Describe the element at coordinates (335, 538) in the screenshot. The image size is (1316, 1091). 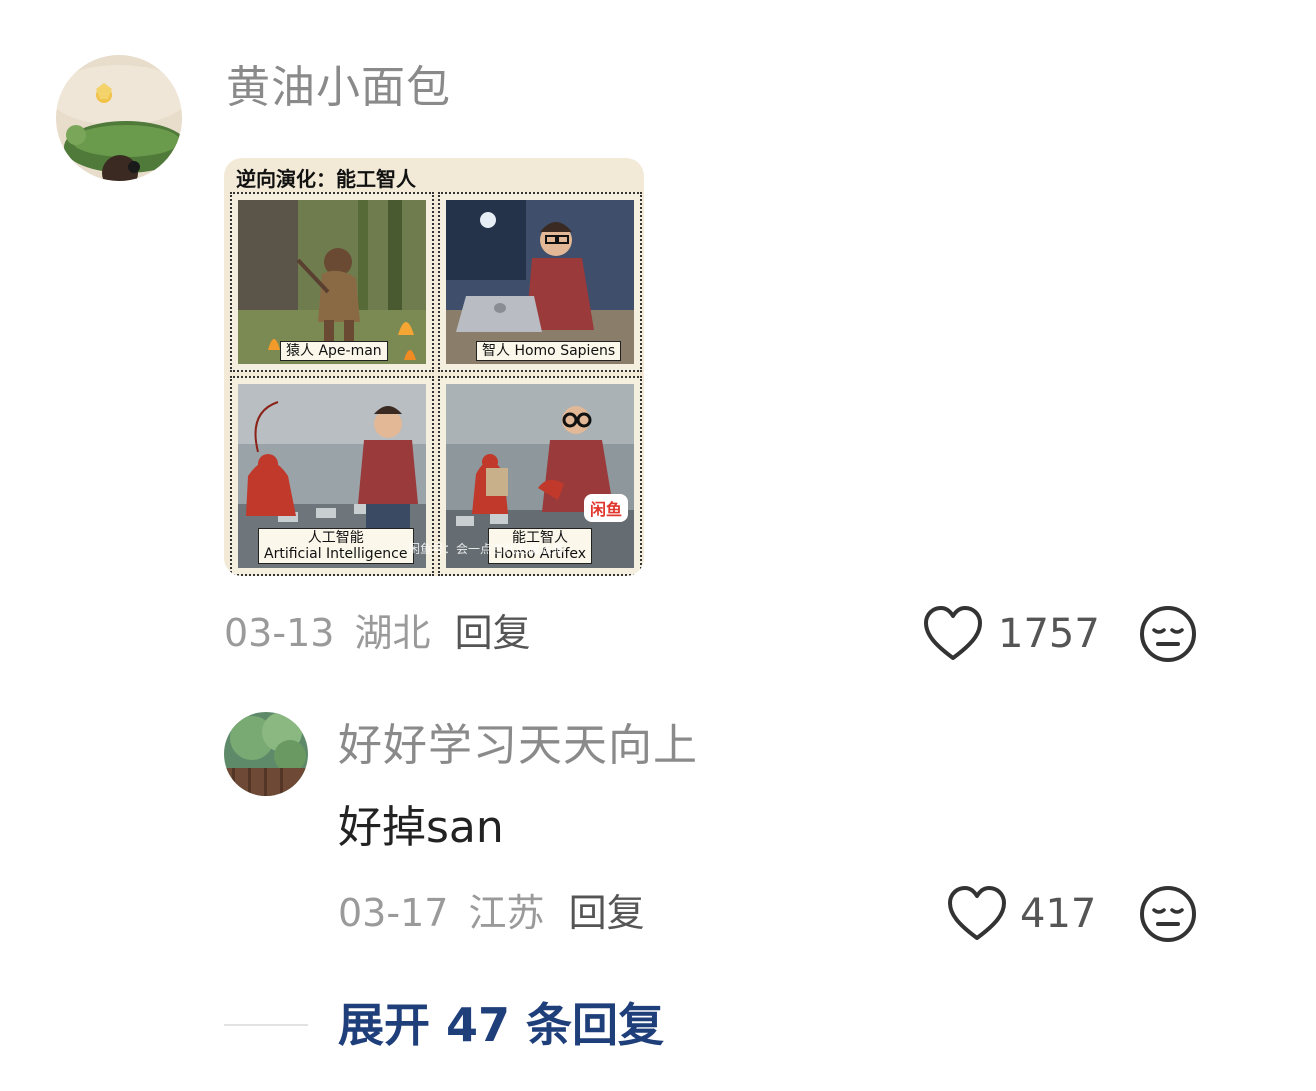
I see `caption-line: 人工智能` at that location.